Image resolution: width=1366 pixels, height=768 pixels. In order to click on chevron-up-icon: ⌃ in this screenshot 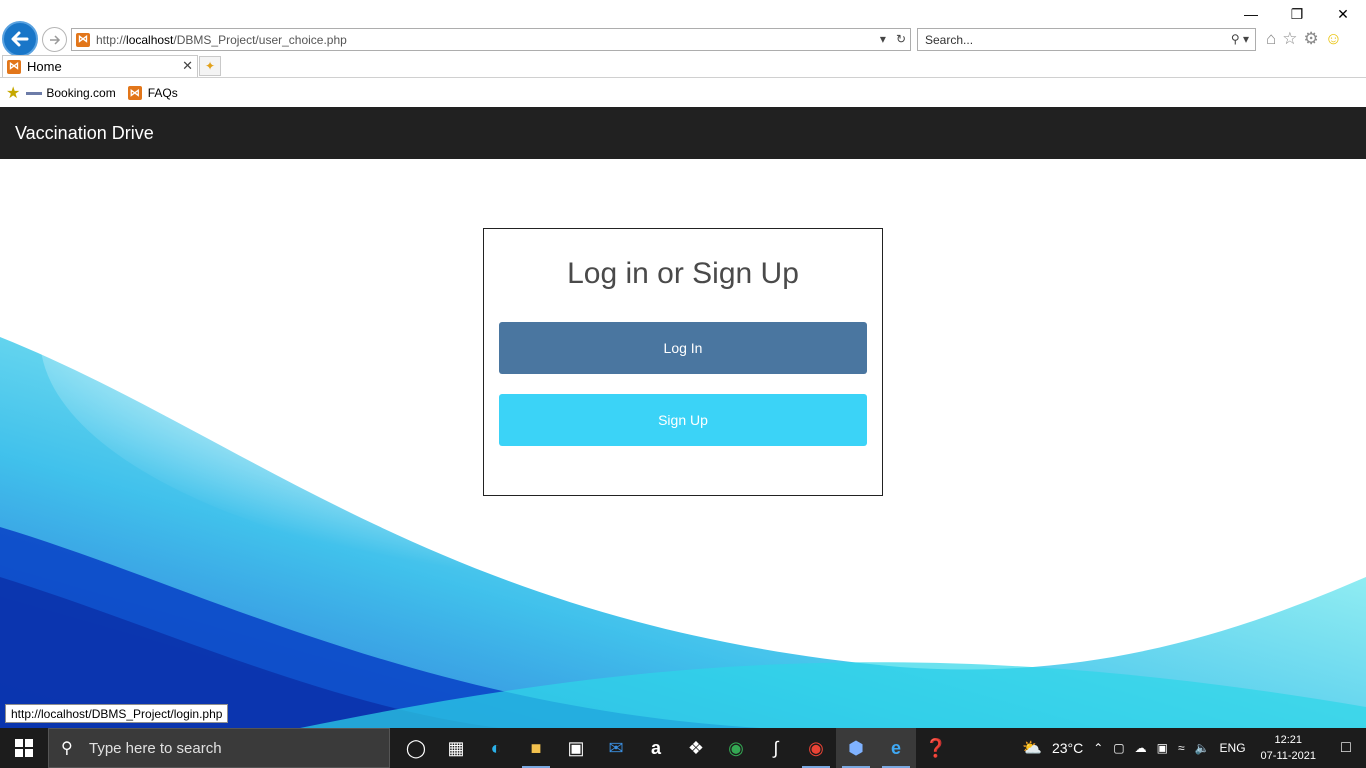, I will do `click(1098, 748)`.